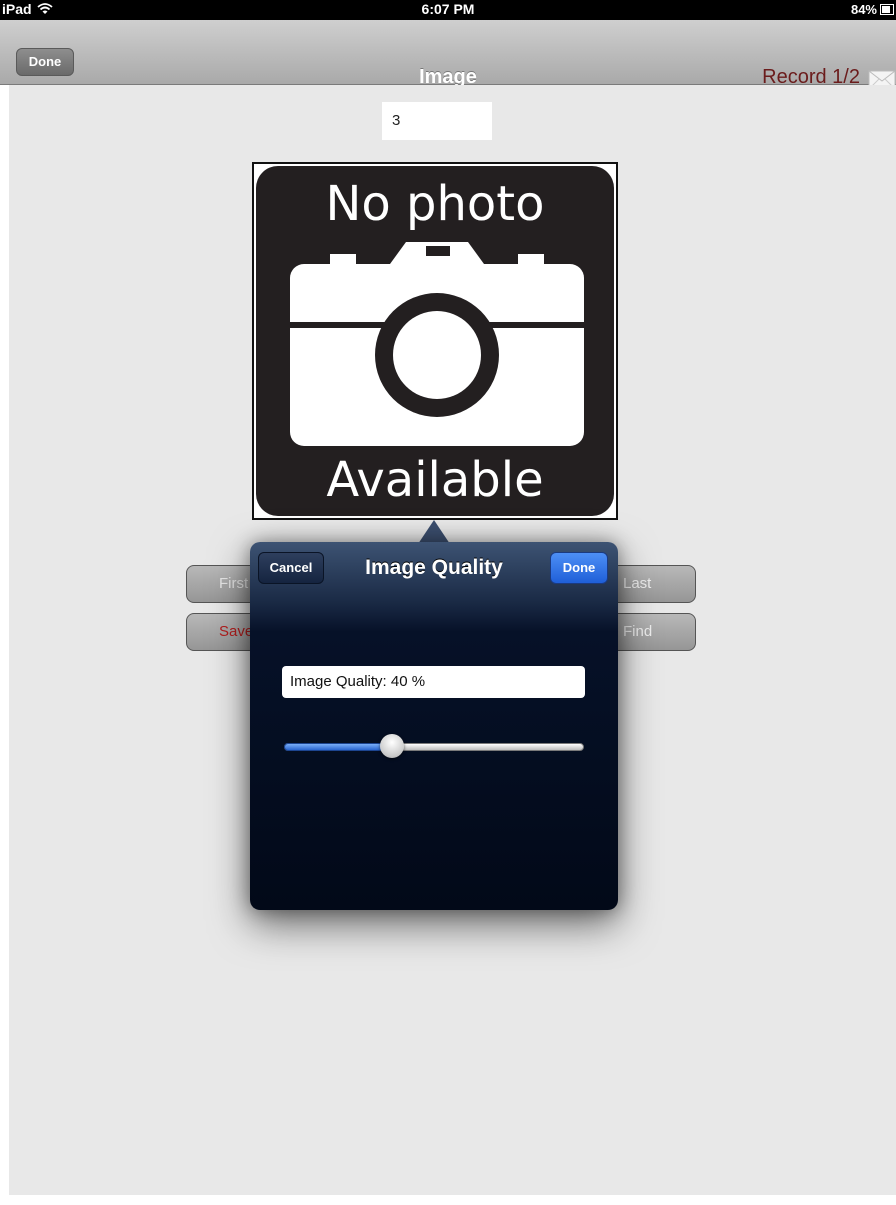  What do you see at coordinates (579, 568) in the screenshot?
I see `popover-done-button: Done` at bounding box center [579, 568].